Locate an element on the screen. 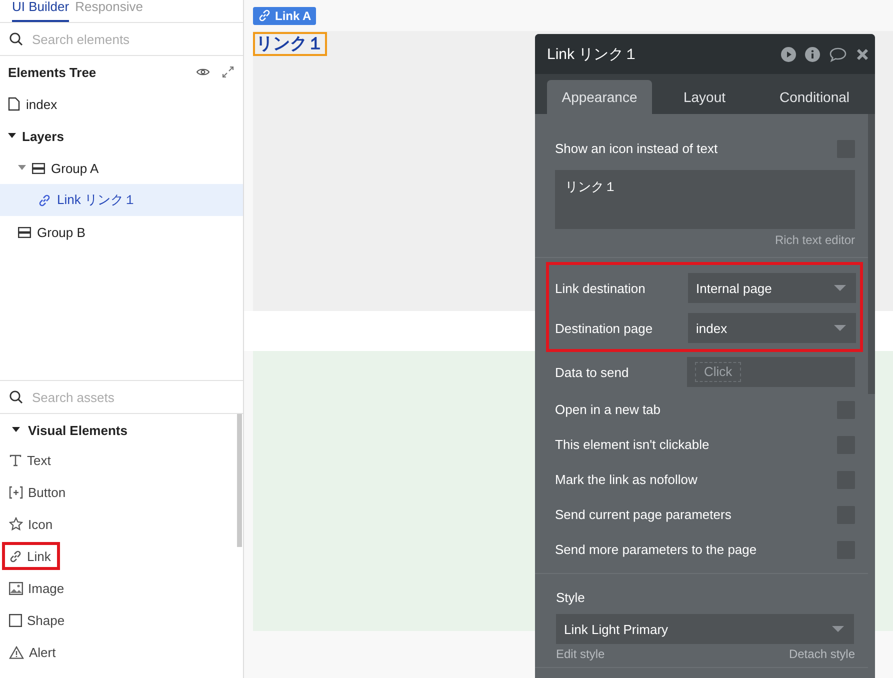  expand-icon is located at coordinates (228, 72).